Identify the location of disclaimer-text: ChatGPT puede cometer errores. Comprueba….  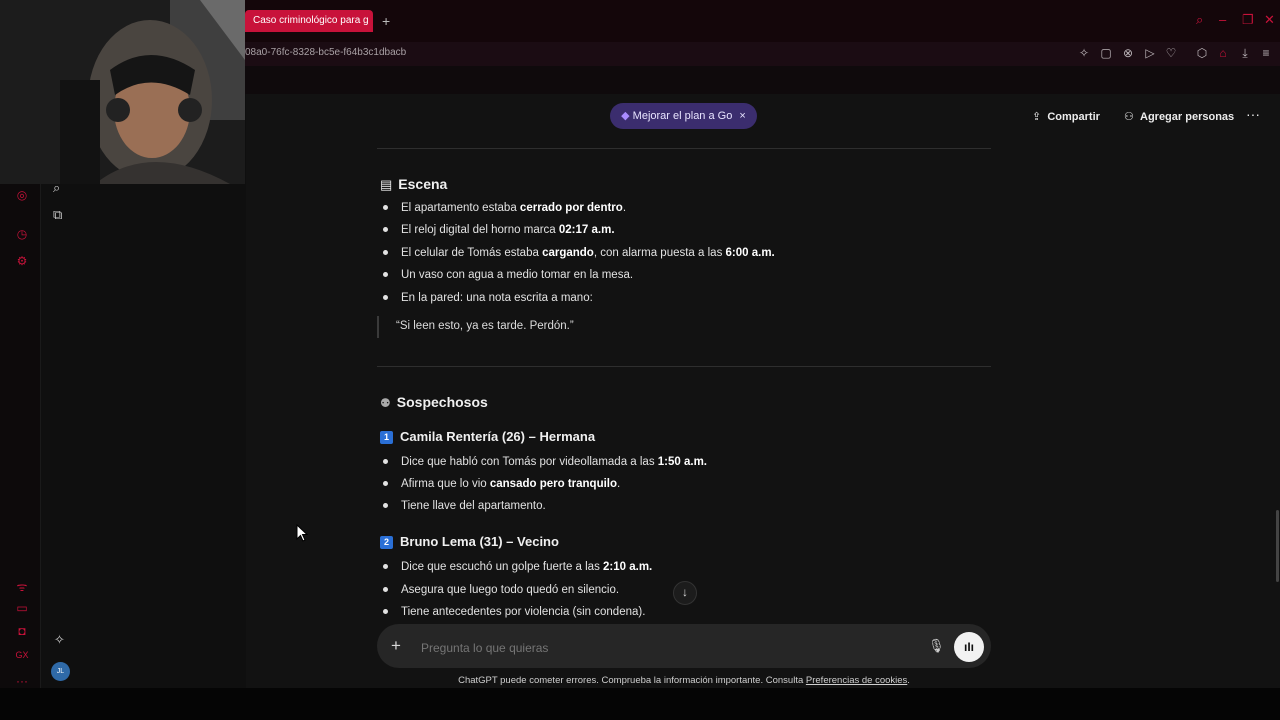
(632, 680).